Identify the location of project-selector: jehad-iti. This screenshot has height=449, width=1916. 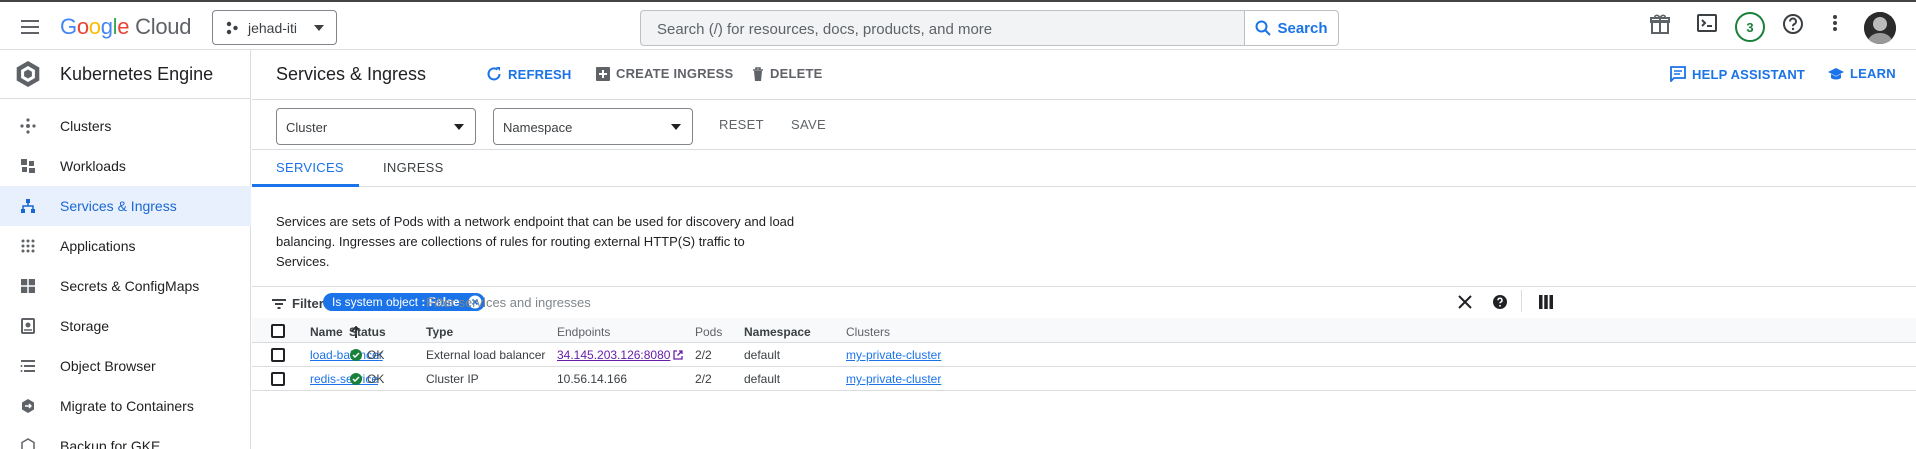
(274, 27).